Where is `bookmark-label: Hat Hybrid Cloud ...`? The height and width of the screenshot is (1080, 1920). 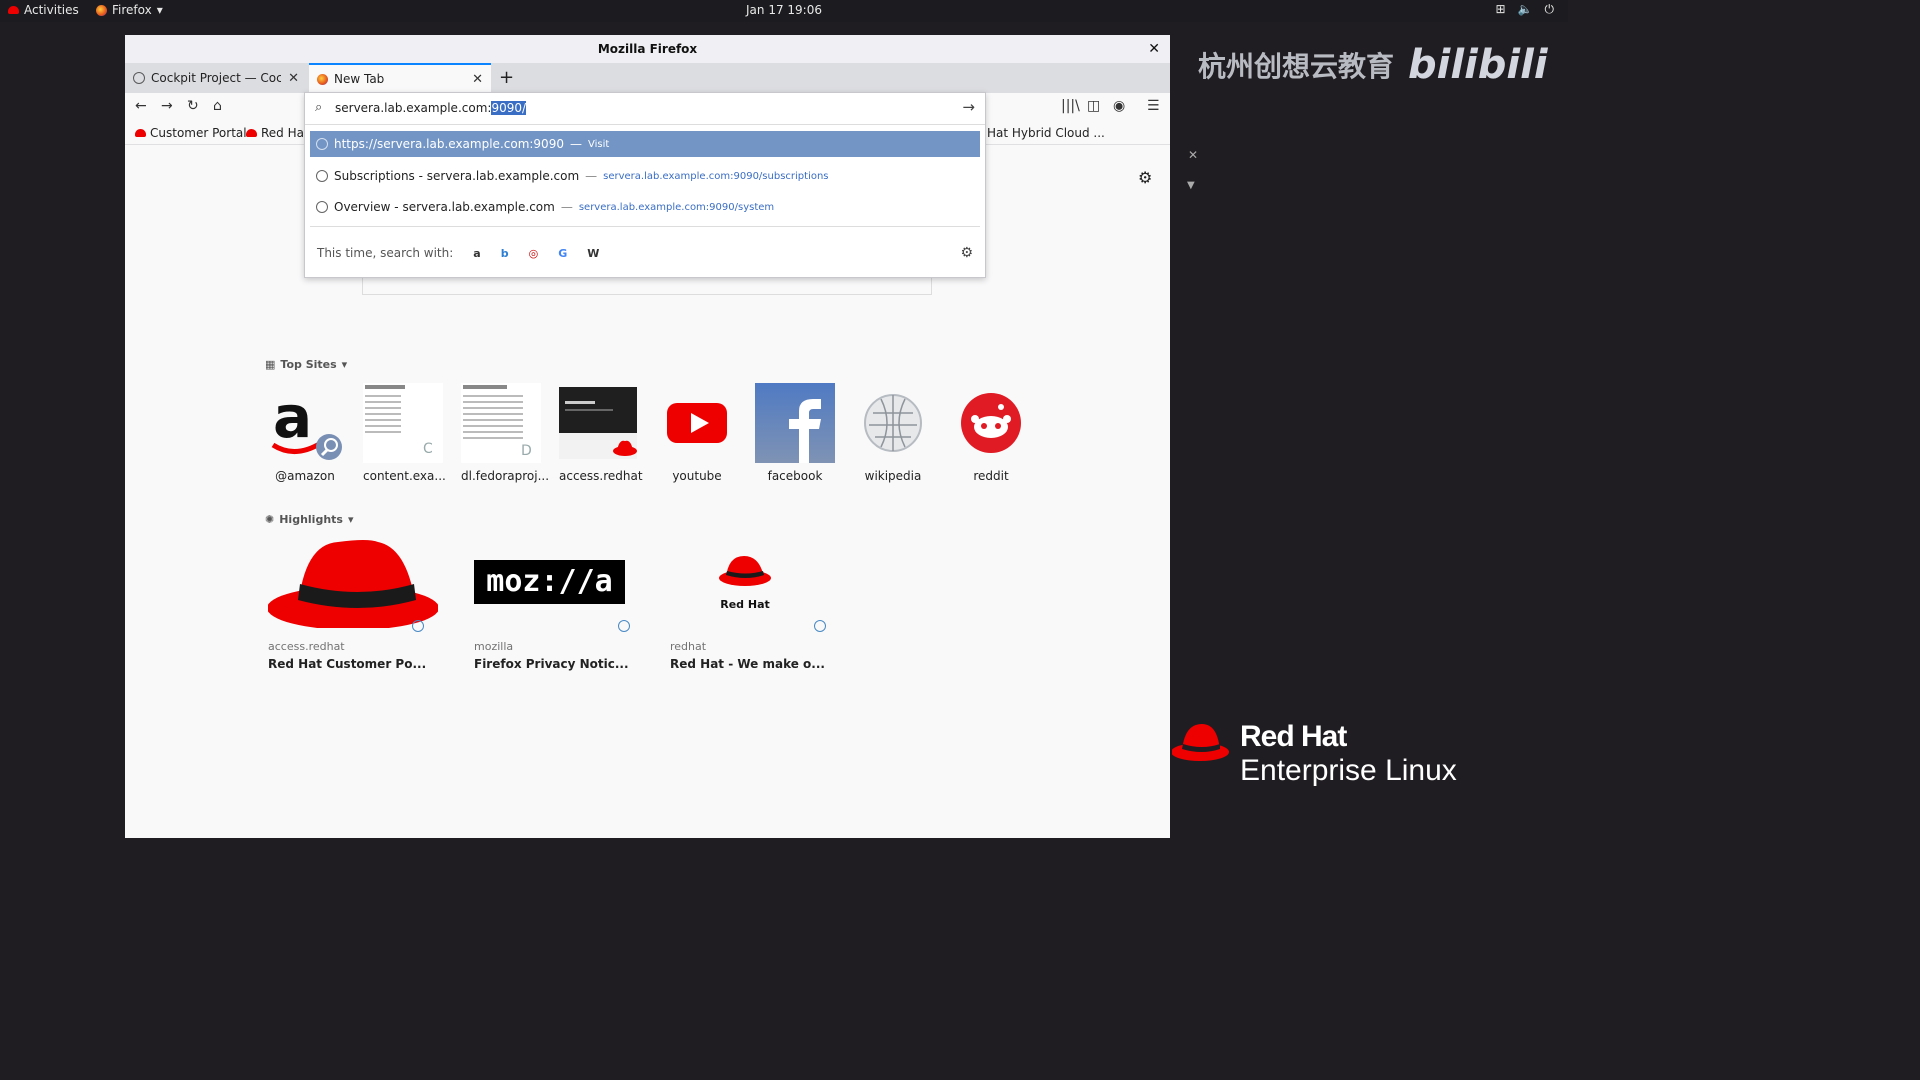 bookmark-label: Hat Hybrid Cloud ... is located at coordinates (1046, 133).